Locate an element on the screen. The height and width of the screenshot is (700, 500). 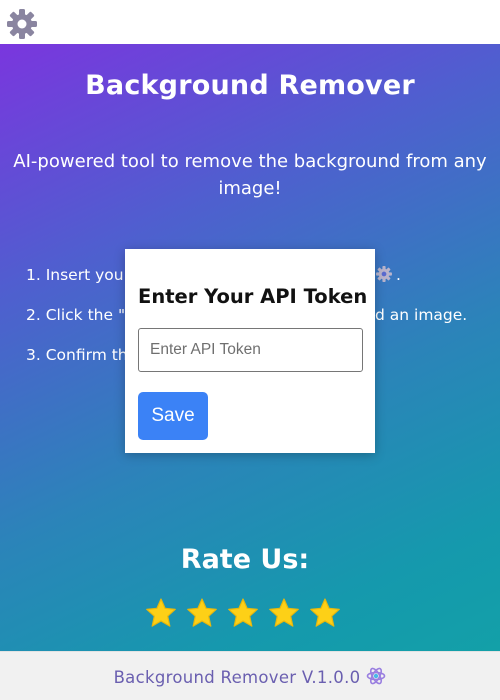
step-1-tail: . is located at coordinates (388, 275).